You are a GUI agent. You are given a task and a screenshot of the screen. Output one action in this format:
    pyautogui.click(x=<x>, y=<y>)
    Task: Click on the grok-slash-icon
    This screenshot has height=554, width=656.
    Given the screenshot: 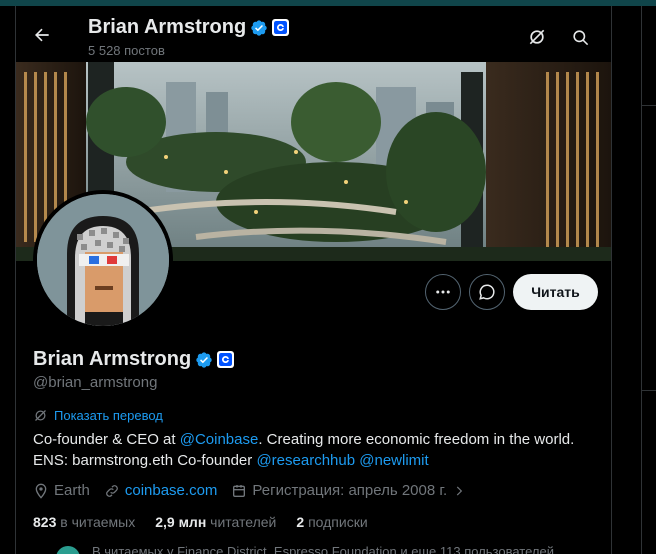 What is the action you would take?
    pyautogui.click(x=537, y=37)
    